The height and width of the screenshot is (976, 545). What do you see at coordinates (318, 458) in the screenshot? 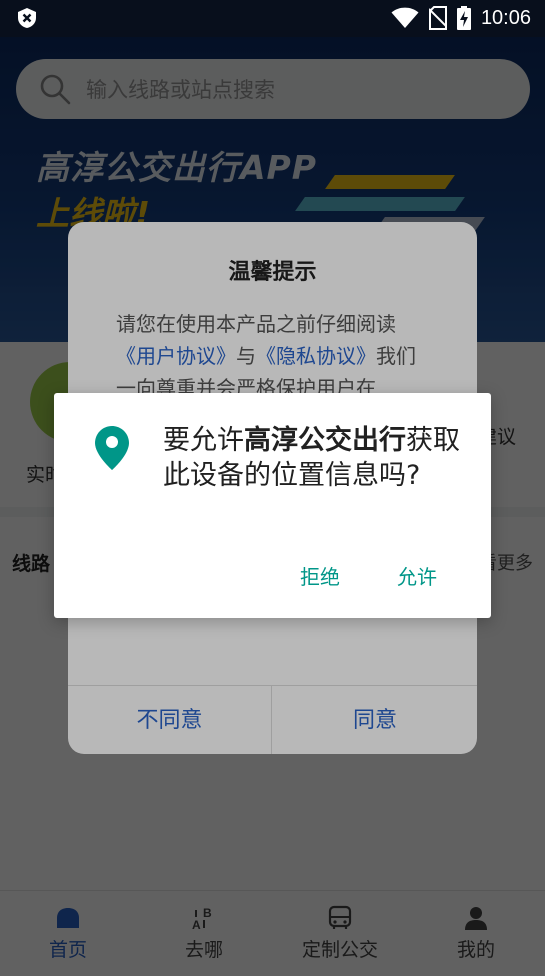
I see `permission-message: 要允许高淳公交出行获取此设备的位置信息吗?` at bounding box center [318, 458].